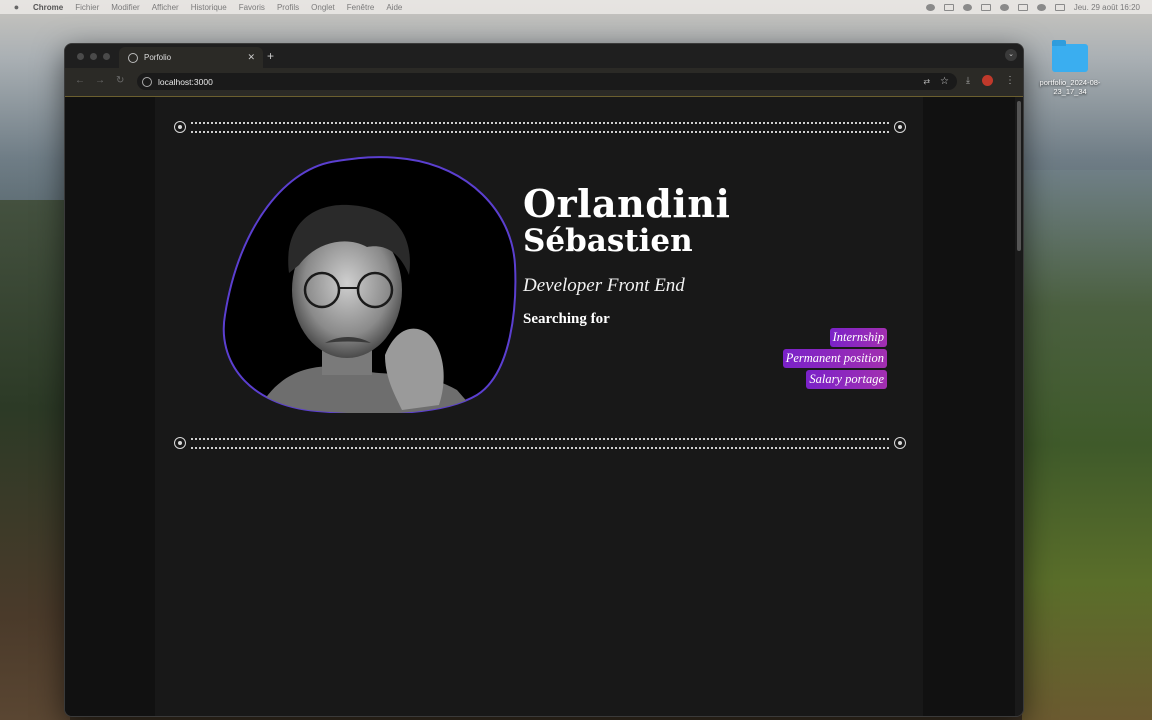 This screenshot has width=1152, height=720. I want to click on close-tab-icon: ✕, so click(251, 57).